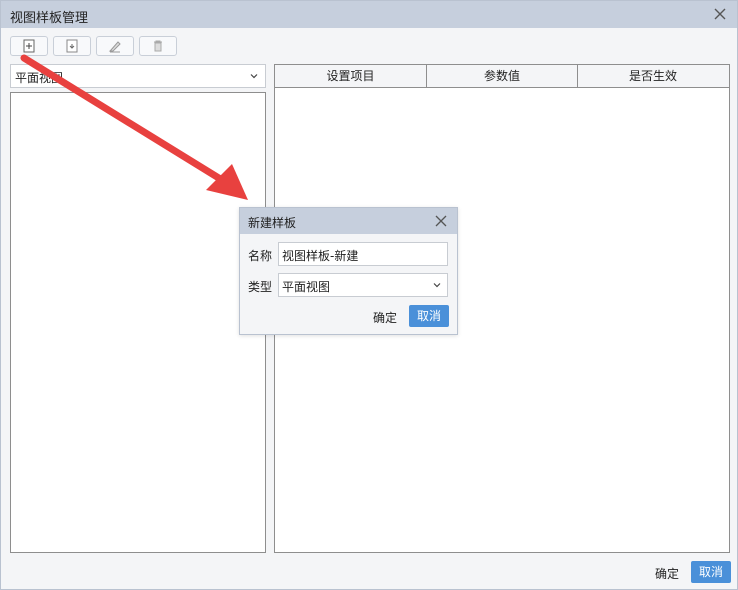 The height and width of the screenshot is (590, 738). Describe the element at coordinates (39, 78) in the screenshot. I see `view-type-value: 平面视图` at that location.